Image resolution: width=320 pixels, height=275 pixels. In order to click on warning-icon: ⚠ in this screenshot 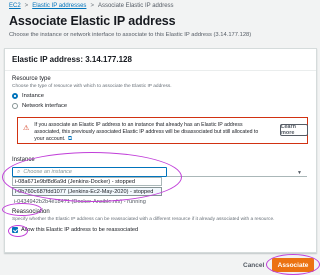, I will do `click(26, 128)`.